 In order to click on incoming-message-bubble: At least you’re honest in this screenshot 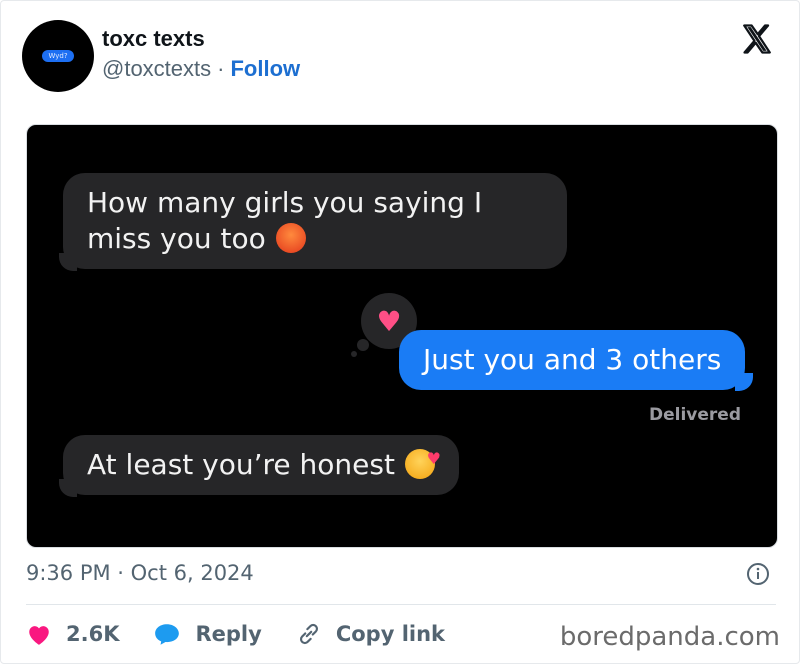, I will do `click(261, 465)`.